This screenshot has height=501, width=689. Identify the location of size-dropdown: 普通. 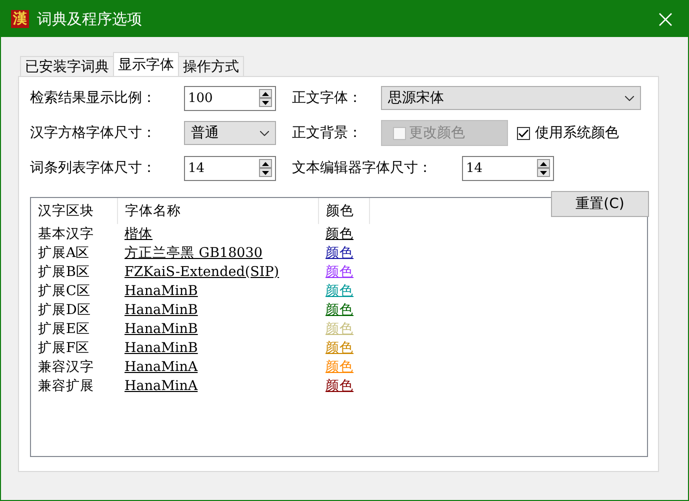
(230, 133).